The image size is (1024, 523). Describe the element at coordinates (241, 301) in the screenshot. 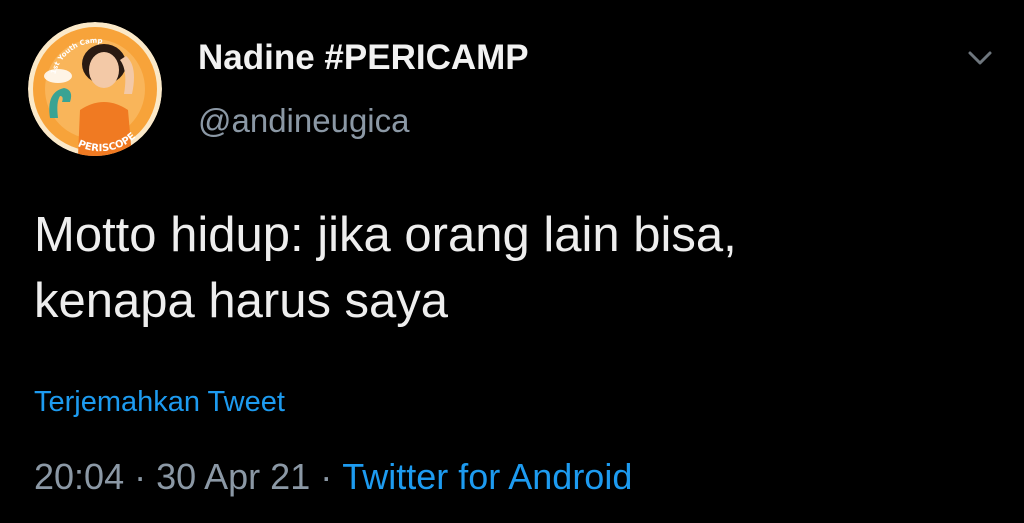

I see `tweet-text-line: kenapa harus saya` at that location.